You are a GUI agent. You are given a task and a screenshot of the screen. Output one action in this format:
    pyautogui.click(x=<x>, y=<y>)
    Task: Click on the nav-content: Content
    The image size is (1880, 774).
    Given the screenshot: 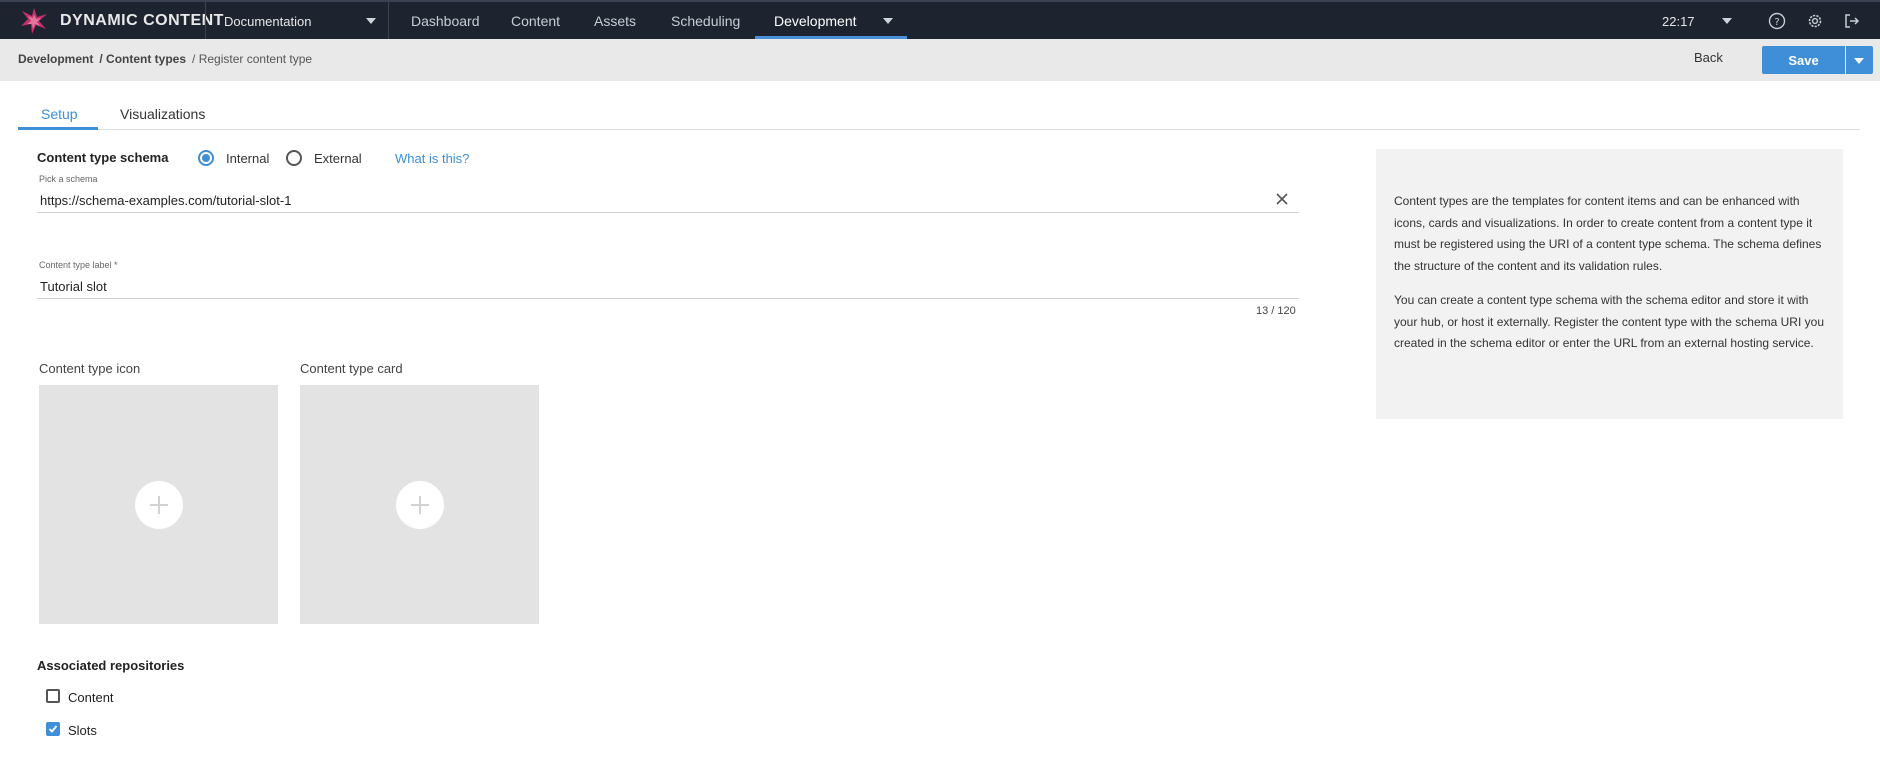 What is the action you would take?
    pyautogui.click(x=535, y=21)
    